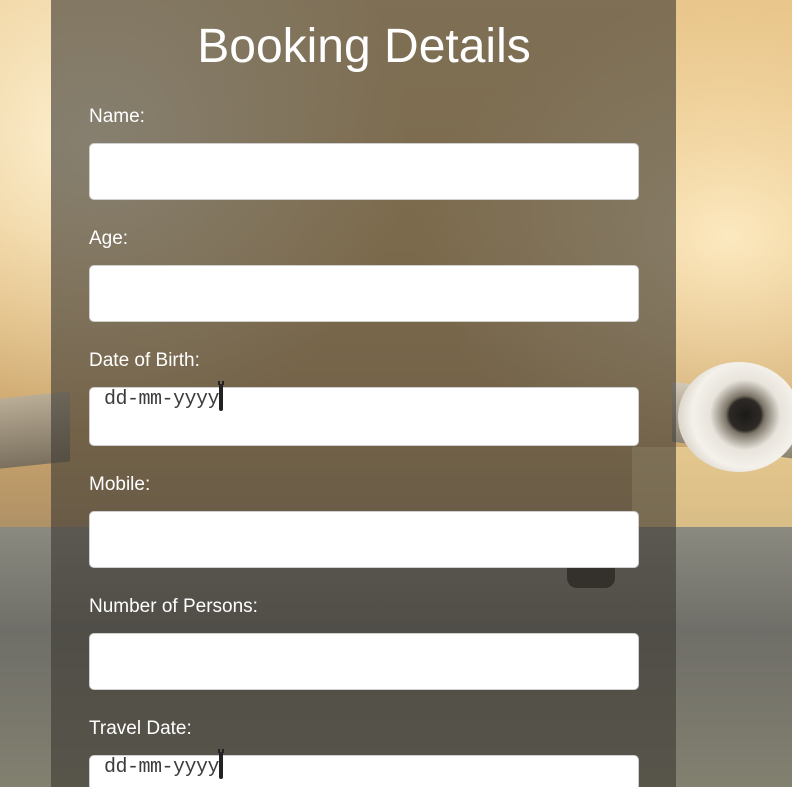 This screenshot has width=792, height=787. Describe the element at coordinates (364, 539) in the screenshot. I see `mobile-input` at that location.